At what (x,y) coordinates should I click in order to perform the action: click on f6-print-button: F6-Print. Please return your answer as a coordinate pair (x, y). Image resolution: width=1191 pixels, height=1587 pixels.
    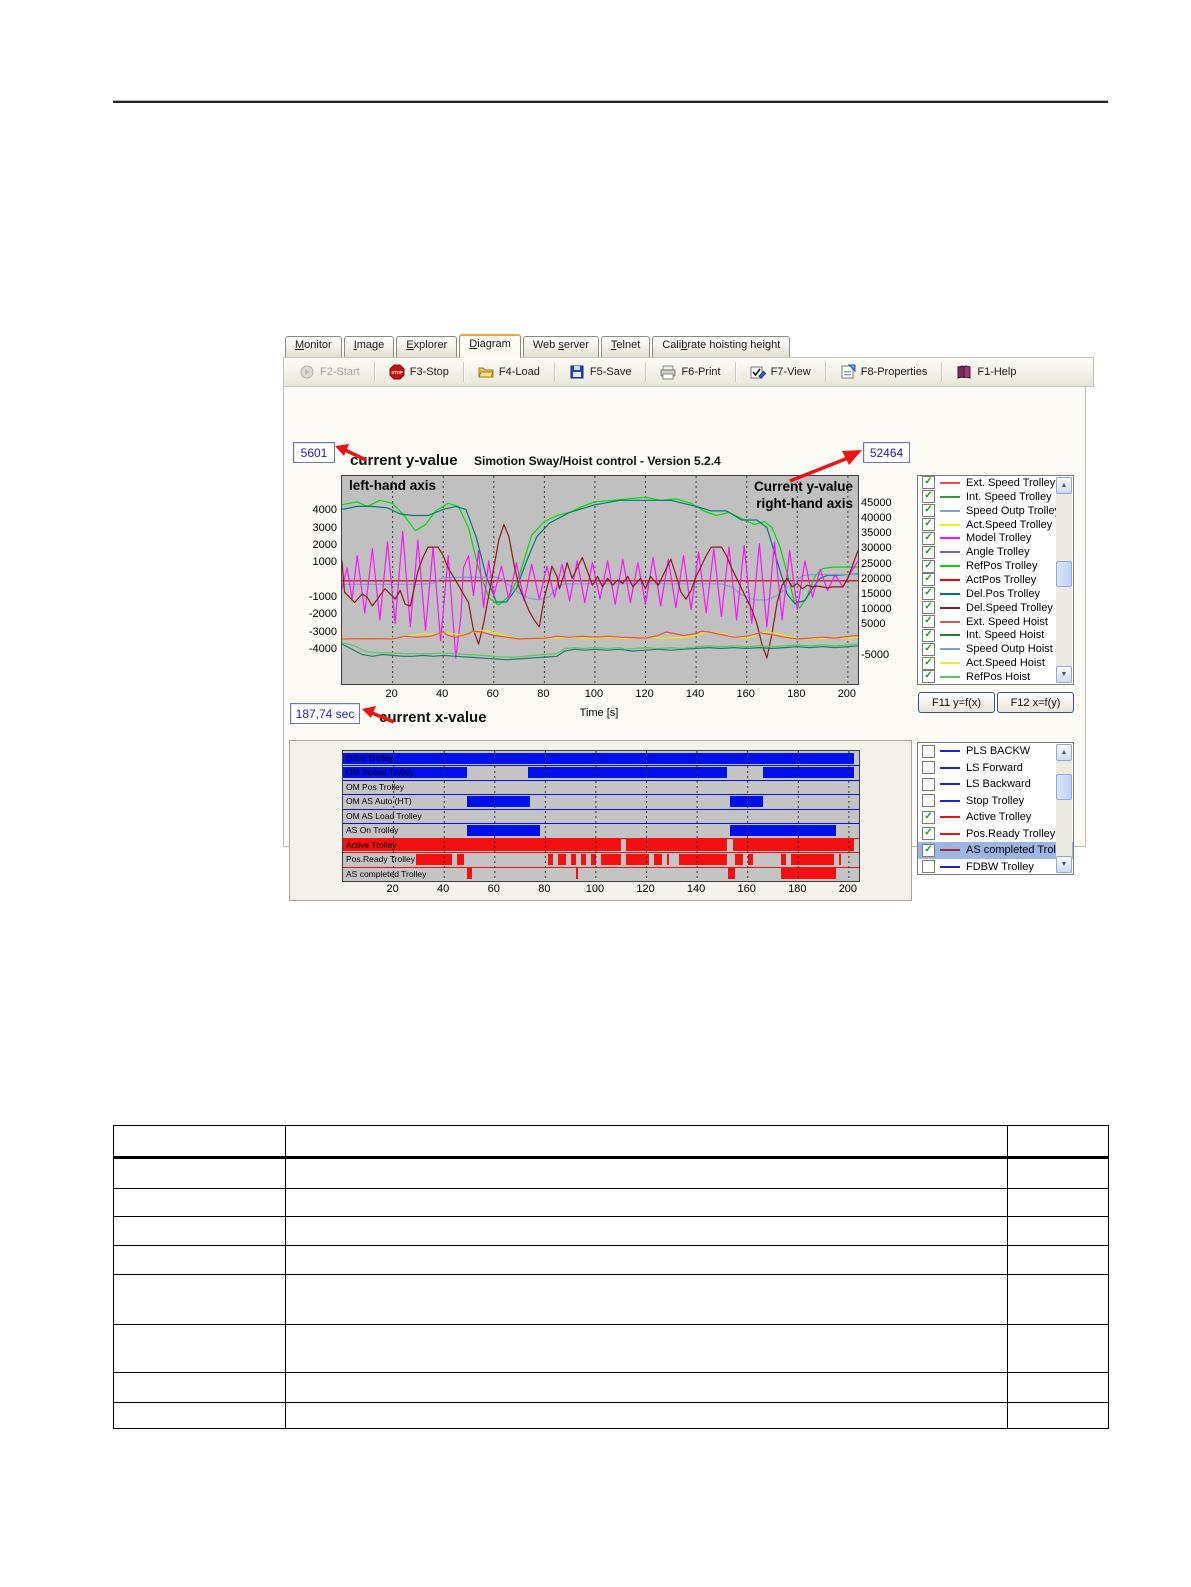
    Looking at the image, I should click on (690, 372).